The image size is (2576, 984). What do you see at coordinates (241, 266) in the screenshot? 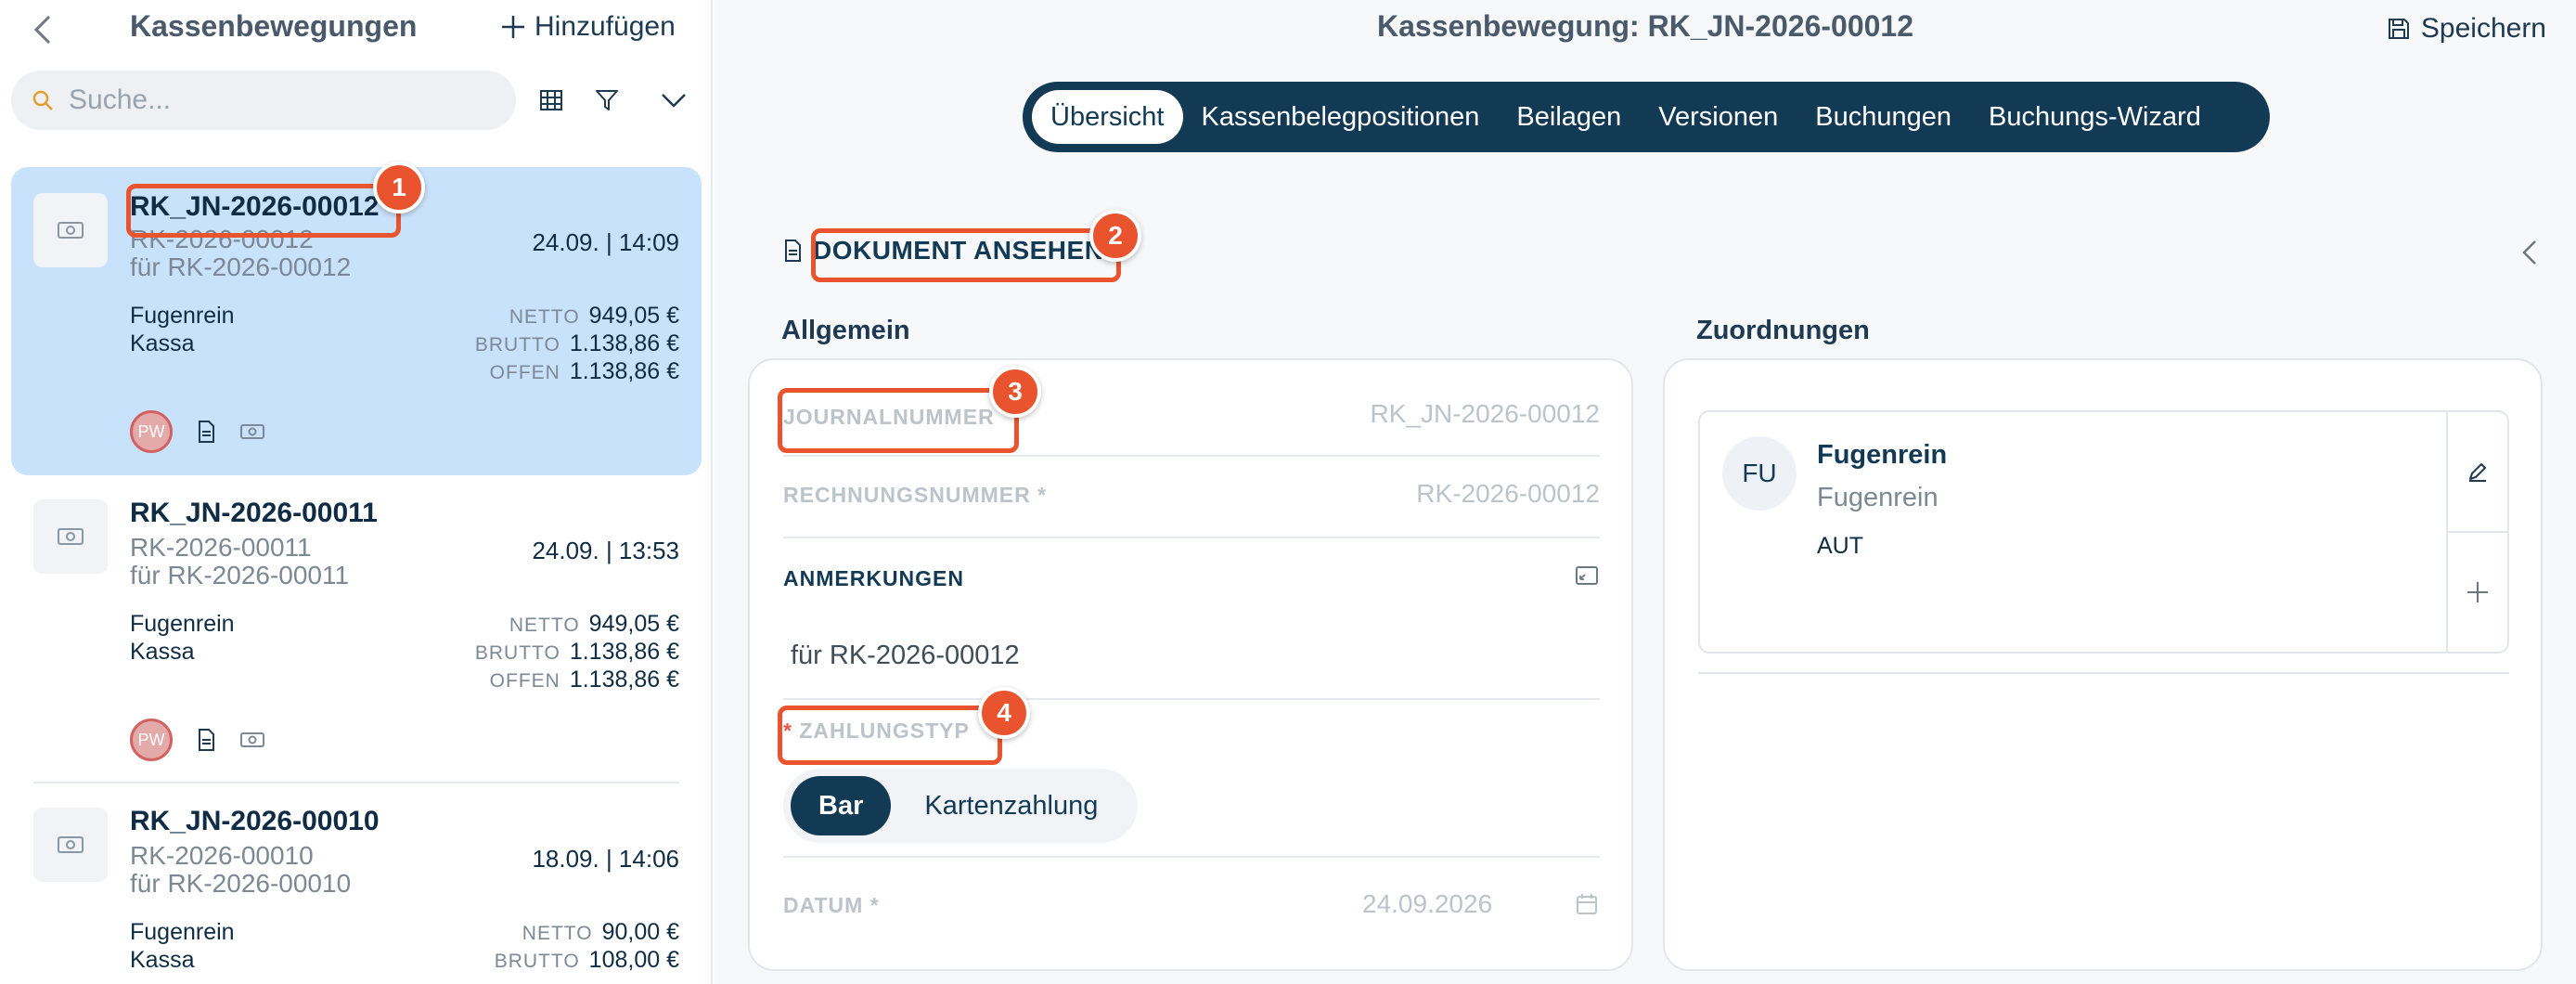
I see `item-note: für RK-2026-00012` at bounding box center [241, 266].